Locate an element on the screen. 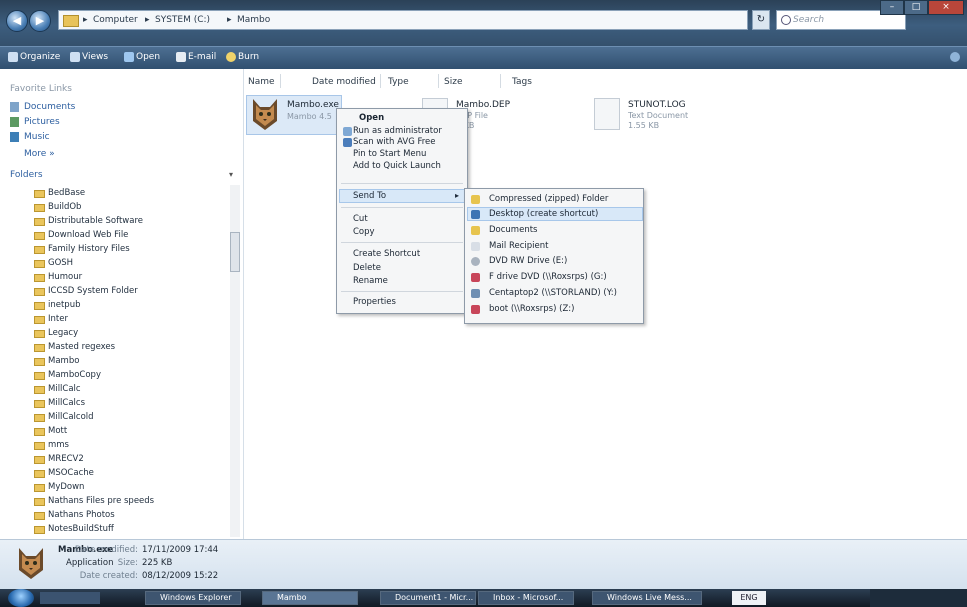  column-name: Name is located at coordinates (261, 82).